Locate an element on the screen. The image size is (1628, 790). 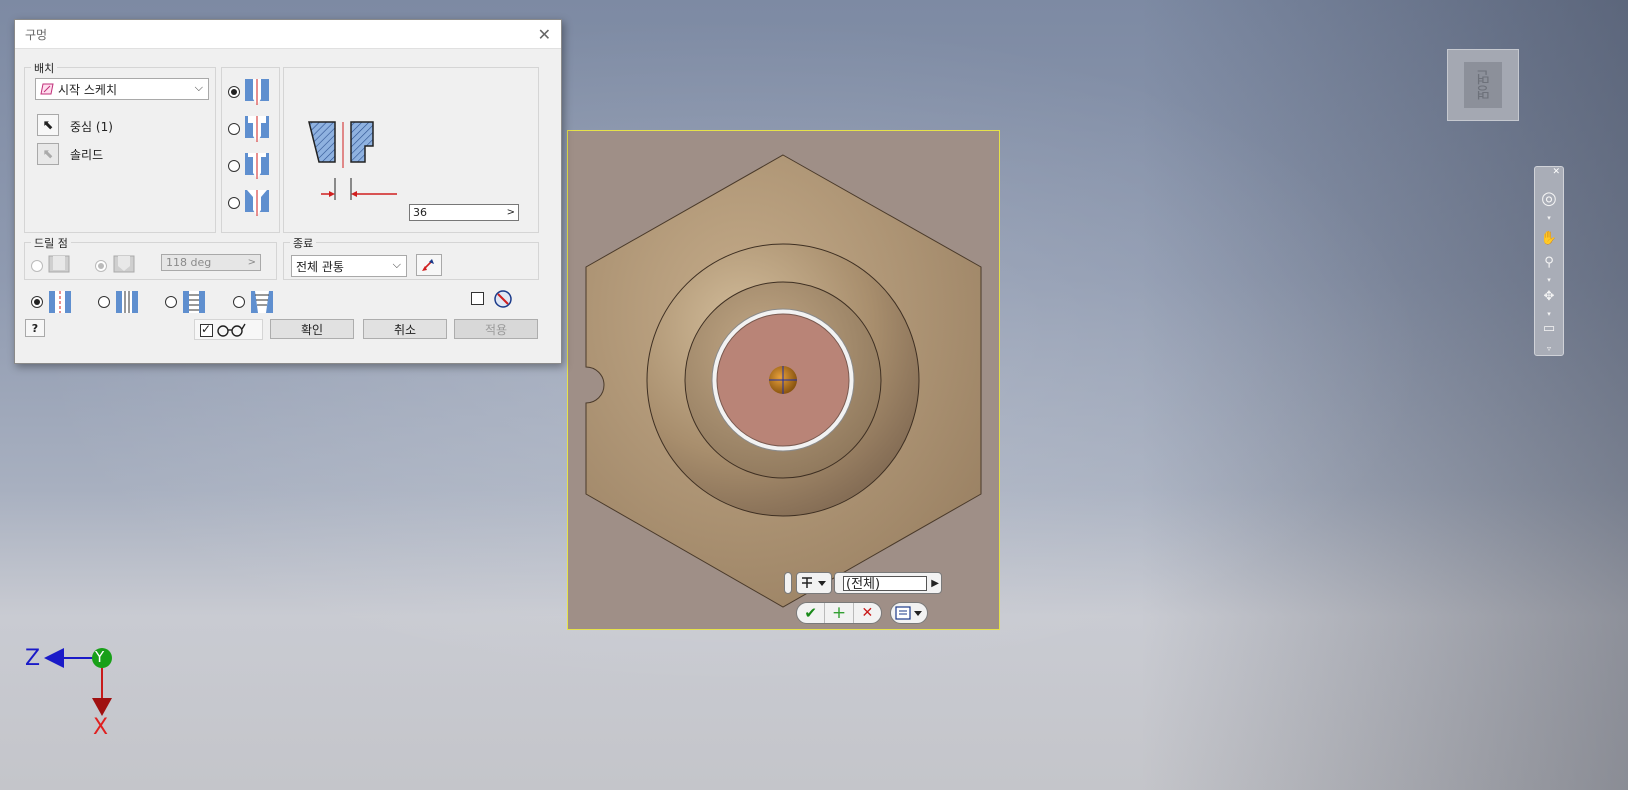
thread-clearance-radio is located at coordinates (104, 302).